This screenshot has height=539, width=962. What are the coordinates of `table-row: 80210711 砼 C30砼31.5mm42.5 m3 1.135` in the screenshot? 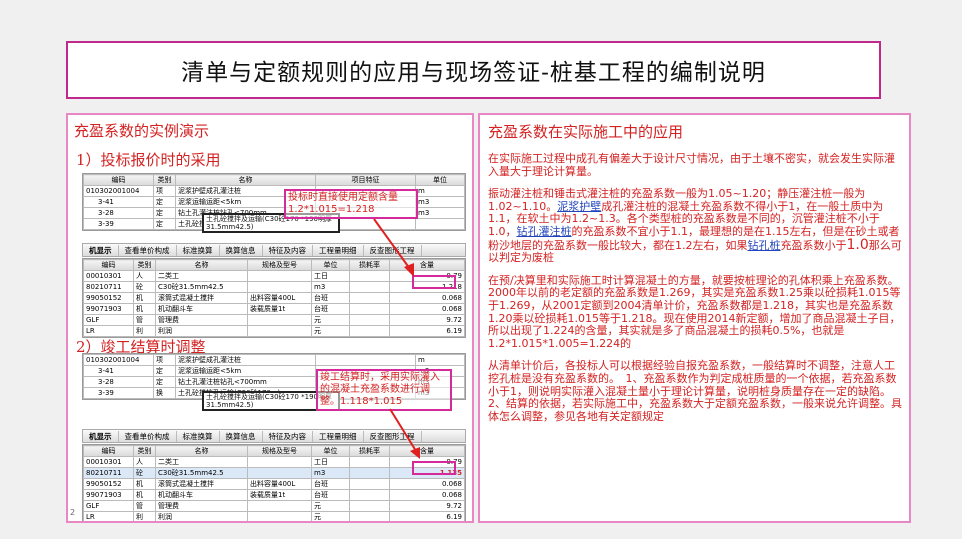 It's located at (274, 473).